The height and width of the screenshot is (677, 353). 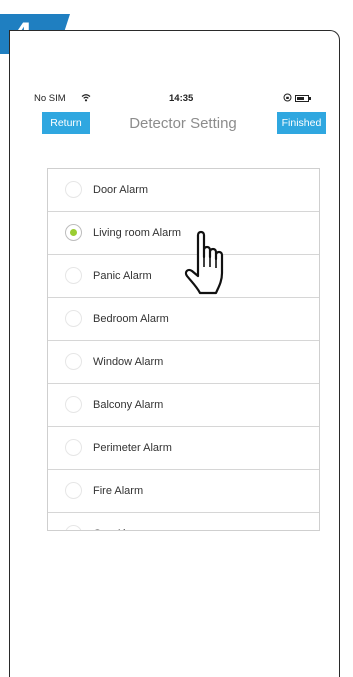 What do you see at coordinates (122, 276) in the screenshot?
I see `alarm-label: Panic Alarm` at bounding box center [122, 276].